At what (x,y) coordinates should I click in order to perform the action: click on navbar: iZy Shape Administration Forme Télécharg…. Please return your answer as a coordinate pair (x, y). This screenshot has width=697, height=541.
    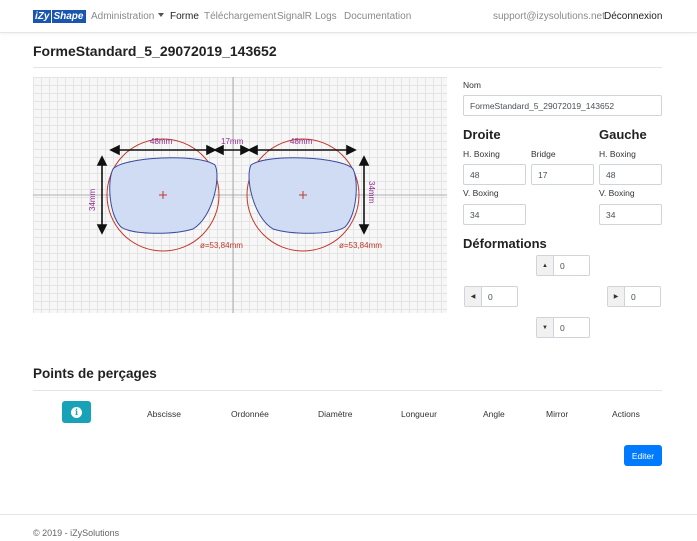
    Looking at the image, I should click on (348, 16).